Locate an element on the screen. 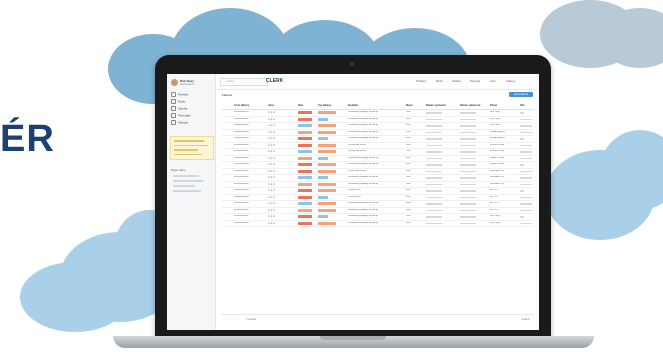 The image size is (663, 352). column-header: Mena is located at coordinates (409, 105).